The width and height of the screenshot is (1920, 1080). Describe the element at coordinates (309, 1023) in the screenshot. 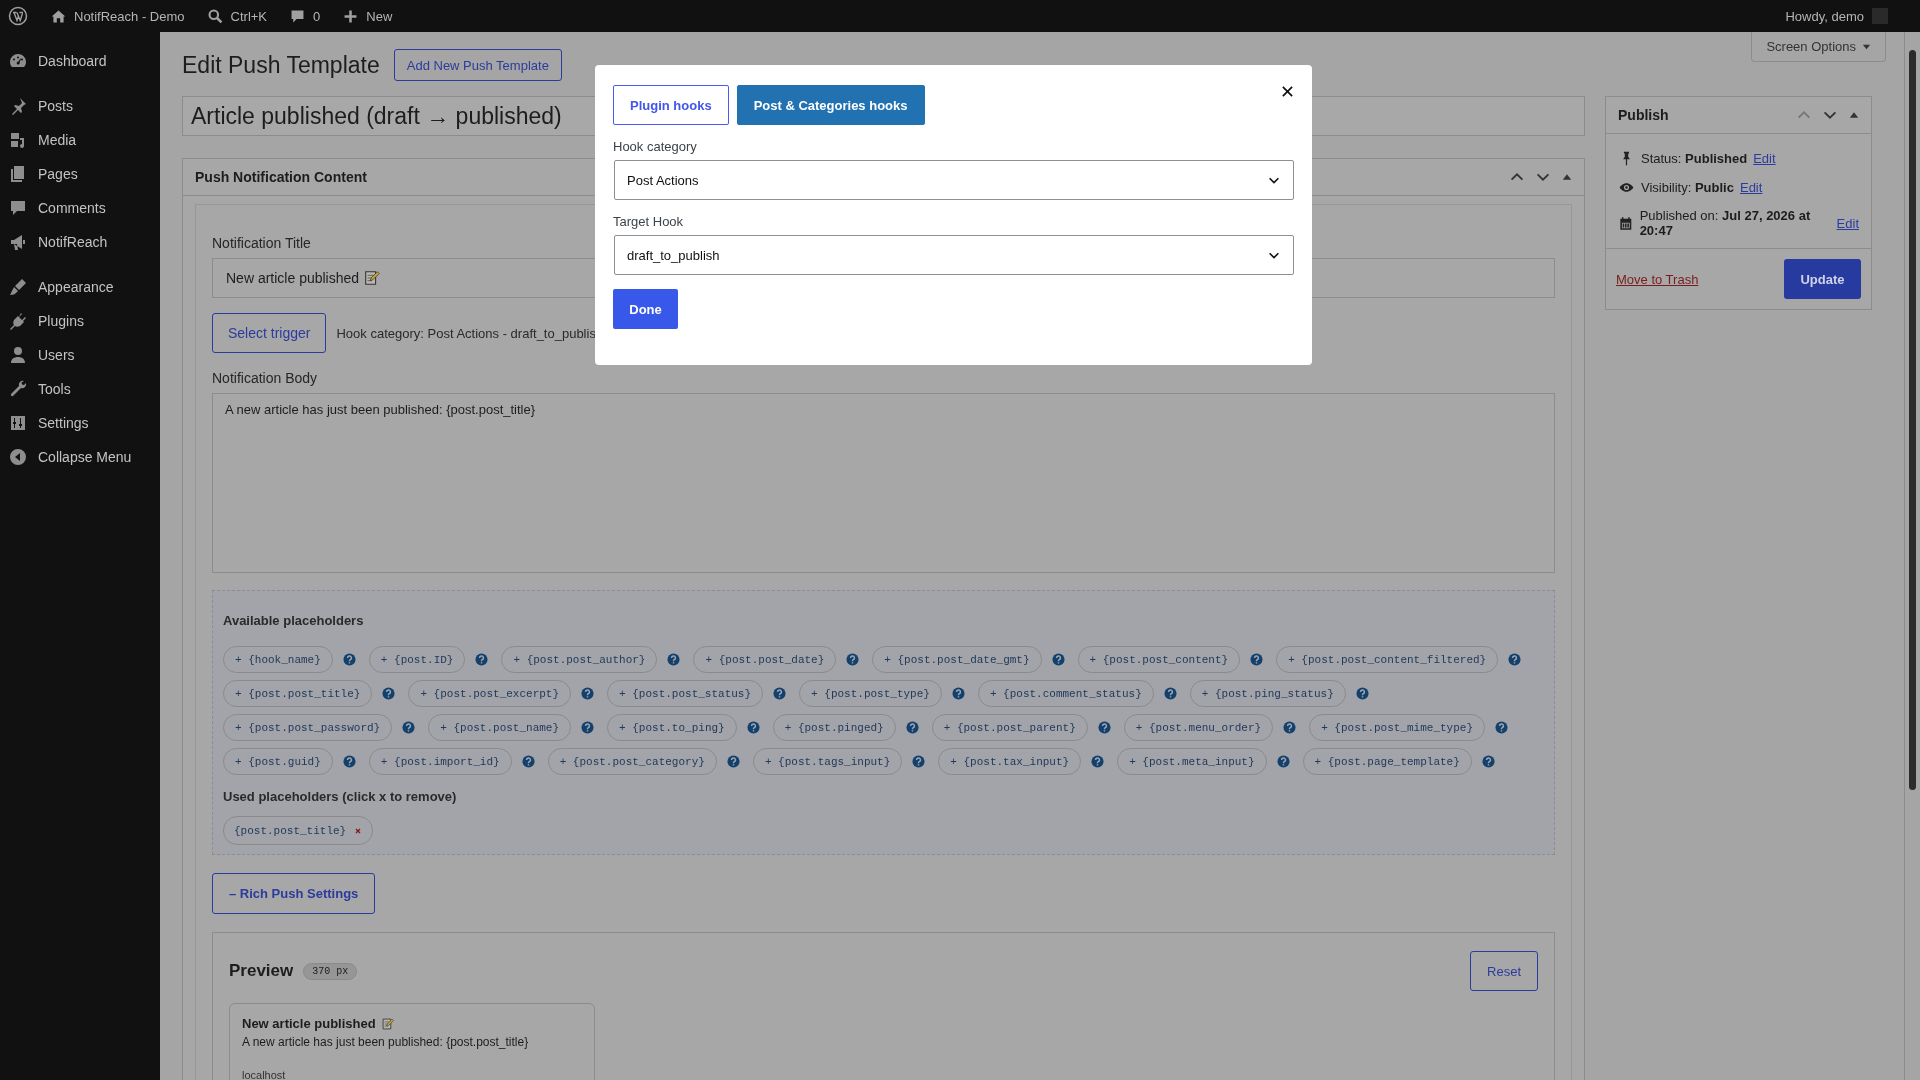

I see `preview-title: New article published` at that location.